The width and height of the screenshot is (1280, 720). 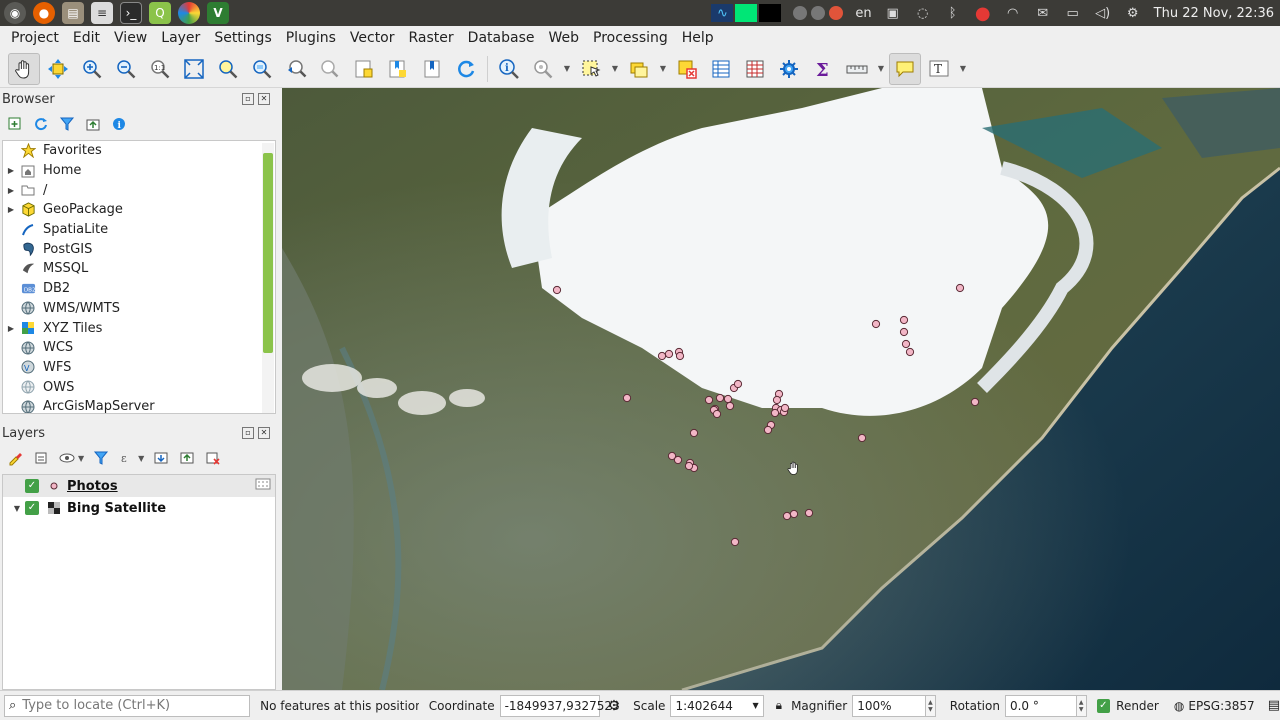 I want to click on files-icon: ▤, so click(x=73, y=13).